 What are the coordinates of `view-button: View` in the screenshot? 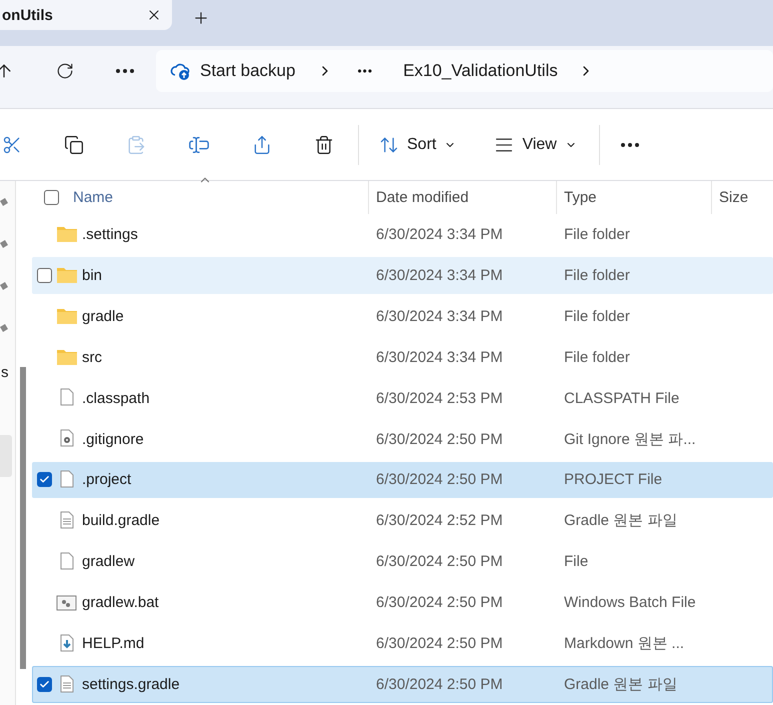 It's located at (535, 144).